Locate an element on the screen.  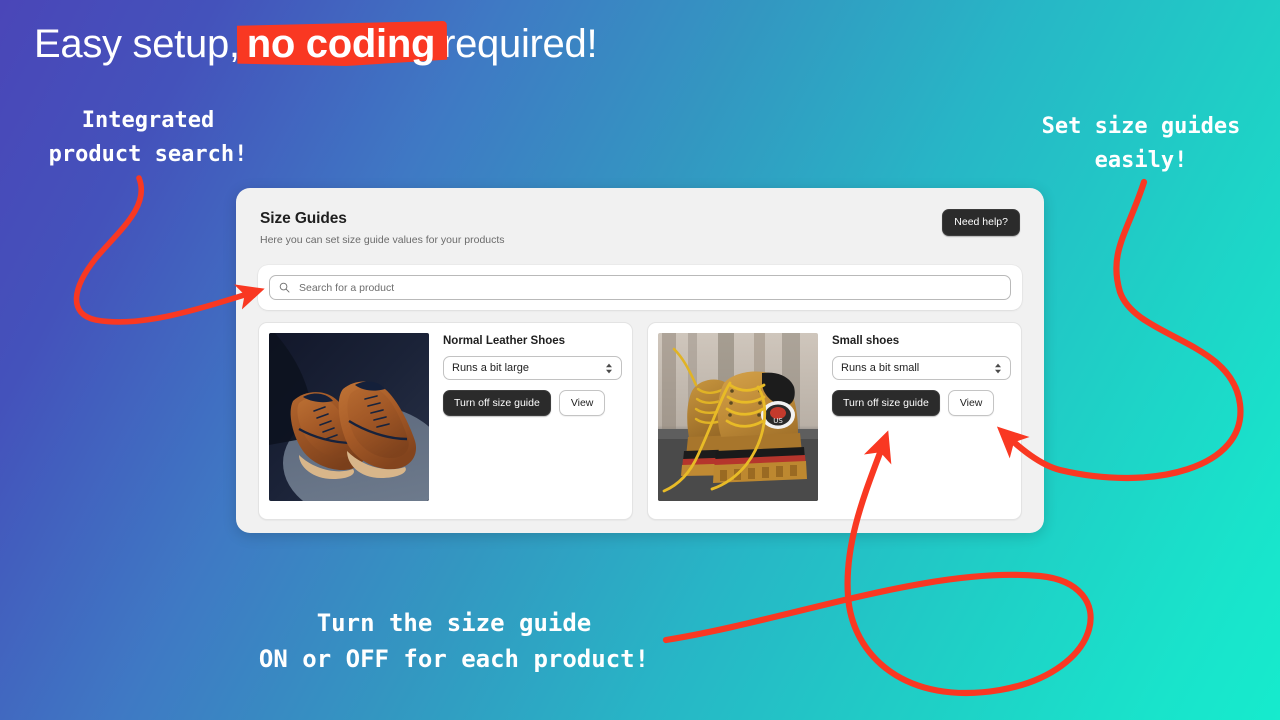
promo-headline: Easy setup, no coding required! is located at coordinates (316, 44).